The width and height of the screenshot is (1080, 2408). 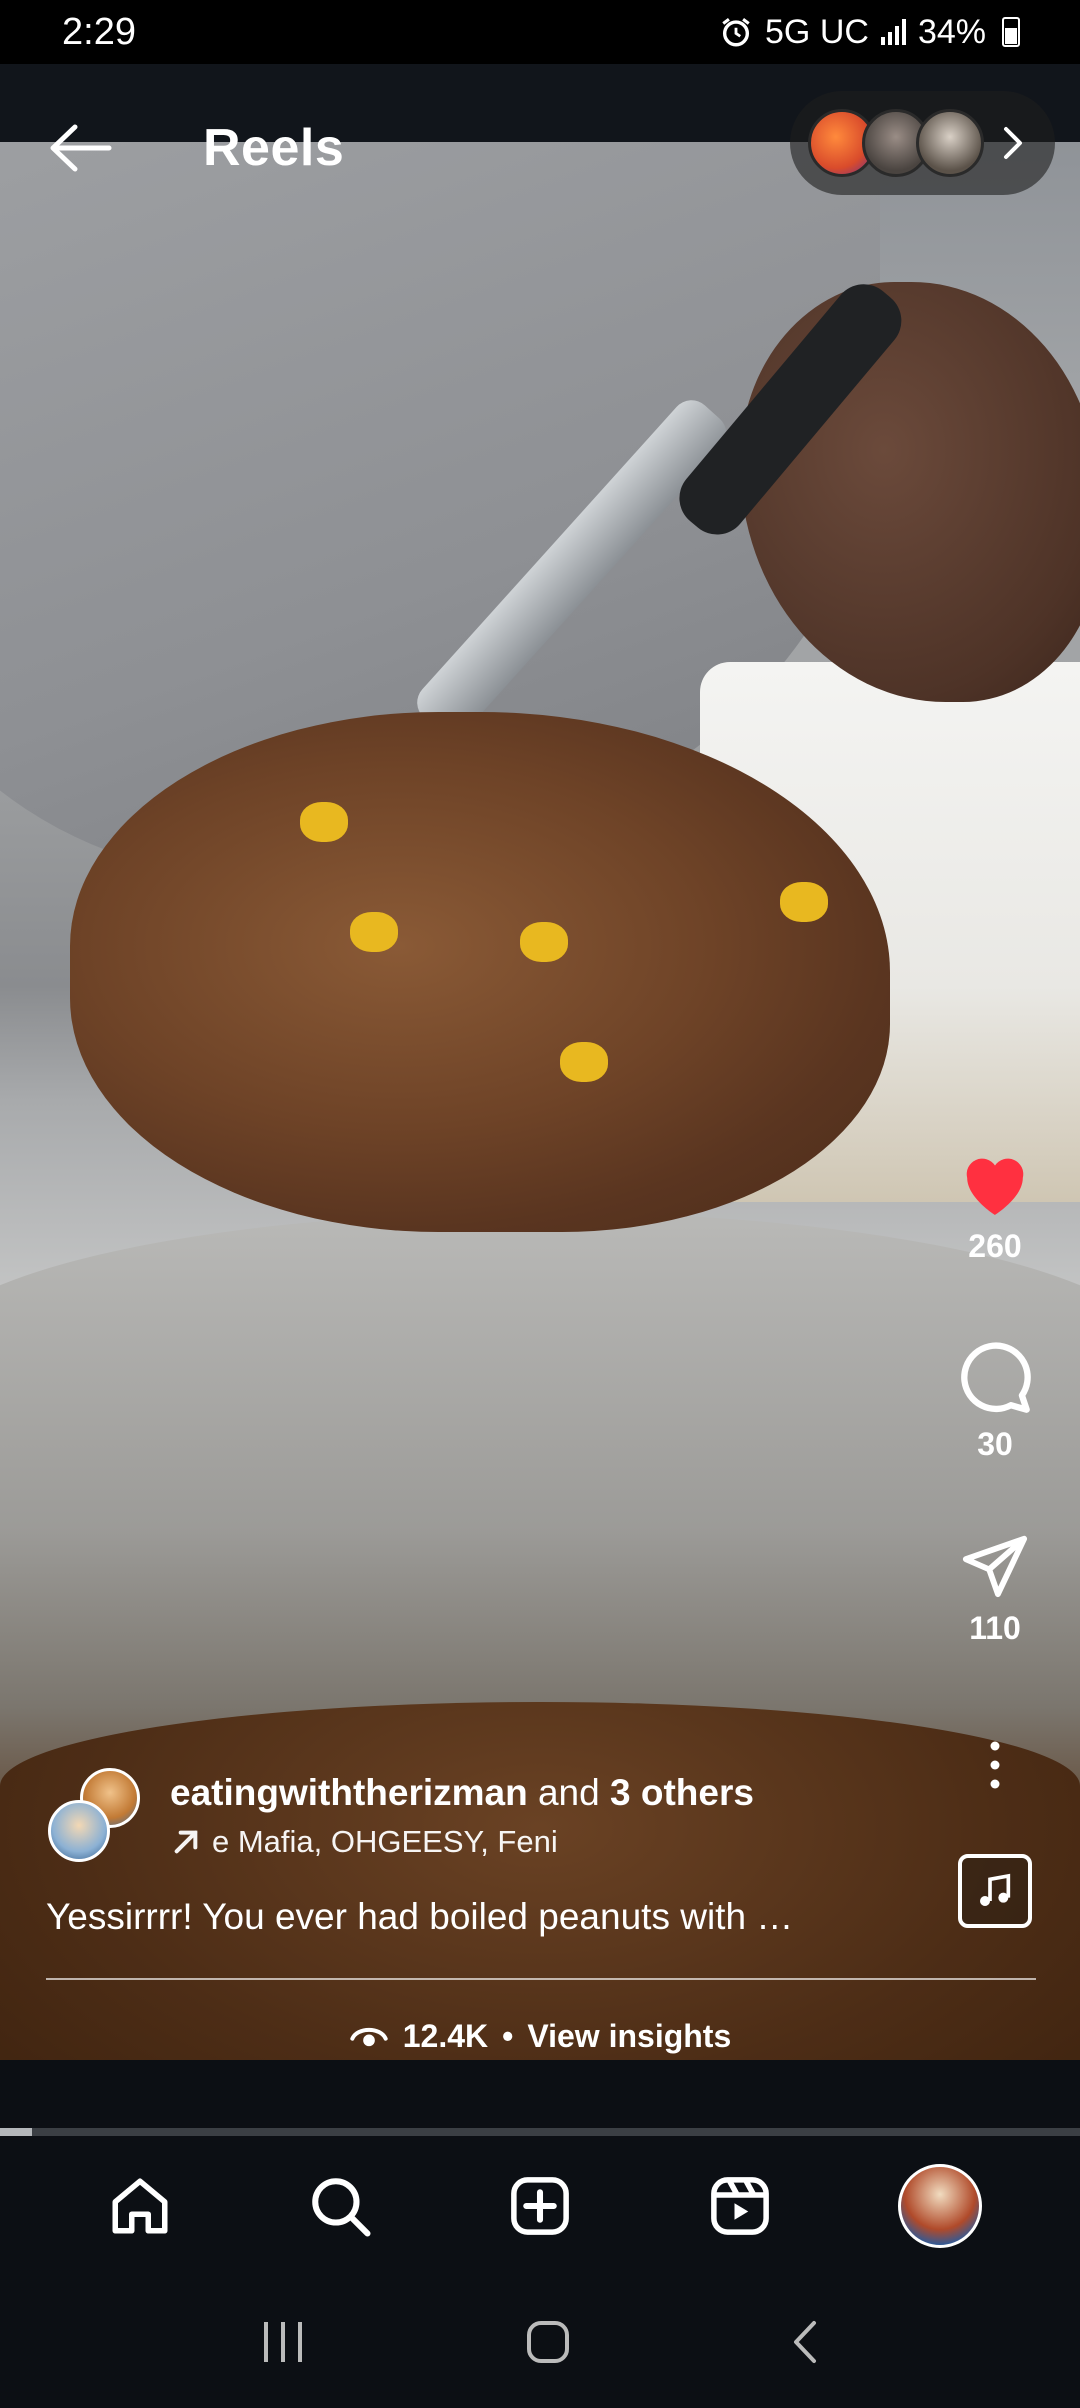 I want to click on more-options-button, so click(x=995, y=1765).